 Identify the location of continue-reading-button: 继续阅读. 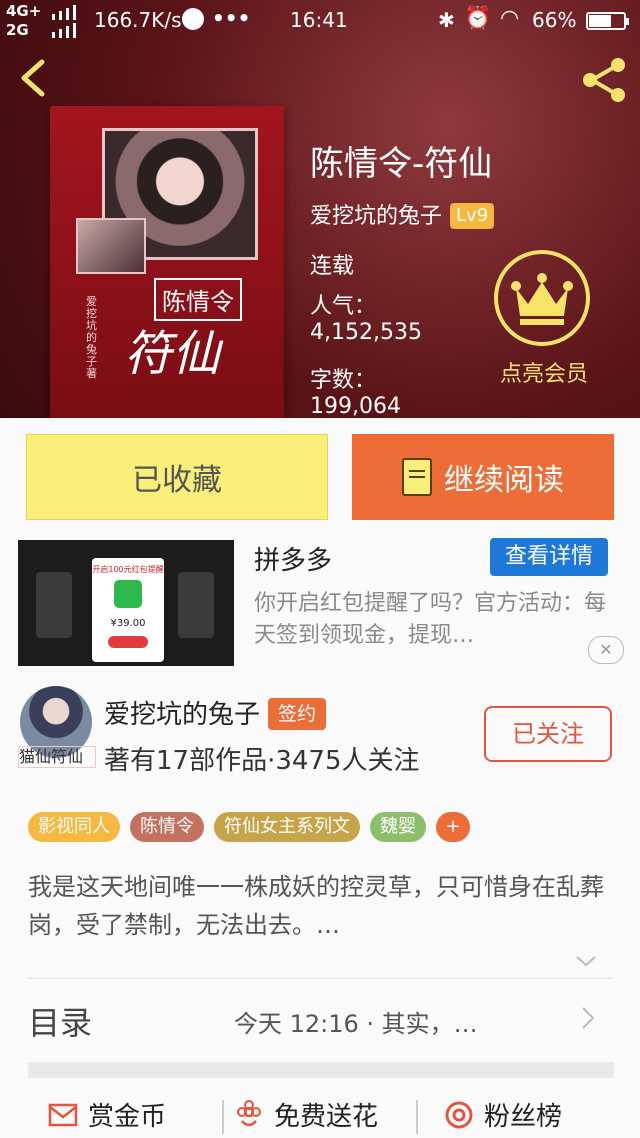
(483, 477).